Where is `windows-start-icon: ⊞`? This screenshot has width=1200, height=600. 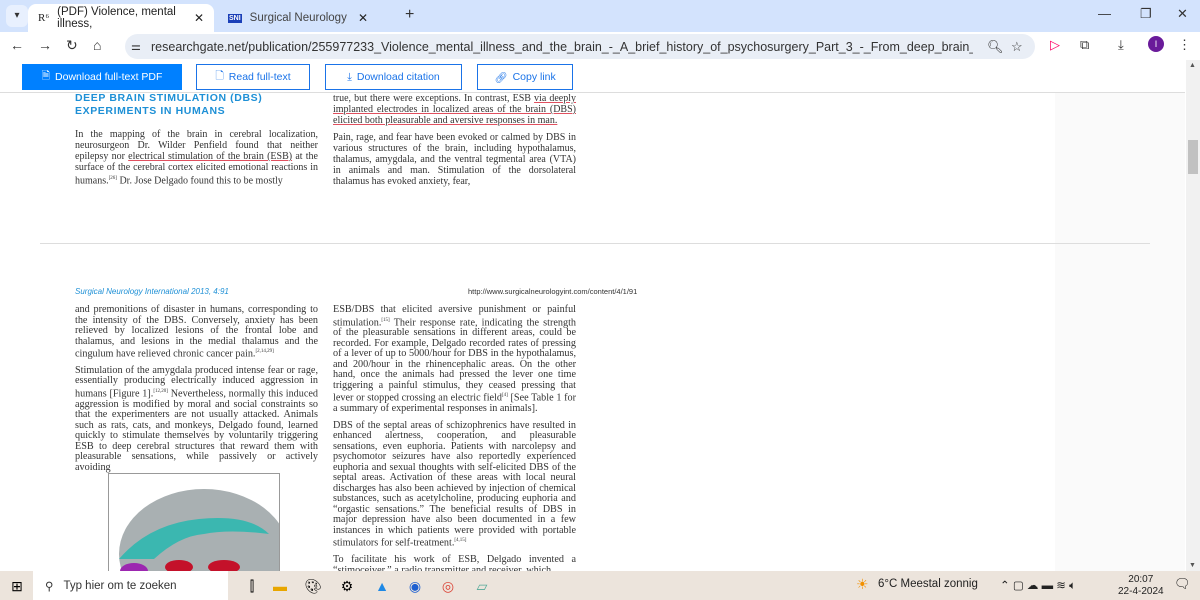 windows-start-icon: ⊞ is located at coordinates (17, 586).